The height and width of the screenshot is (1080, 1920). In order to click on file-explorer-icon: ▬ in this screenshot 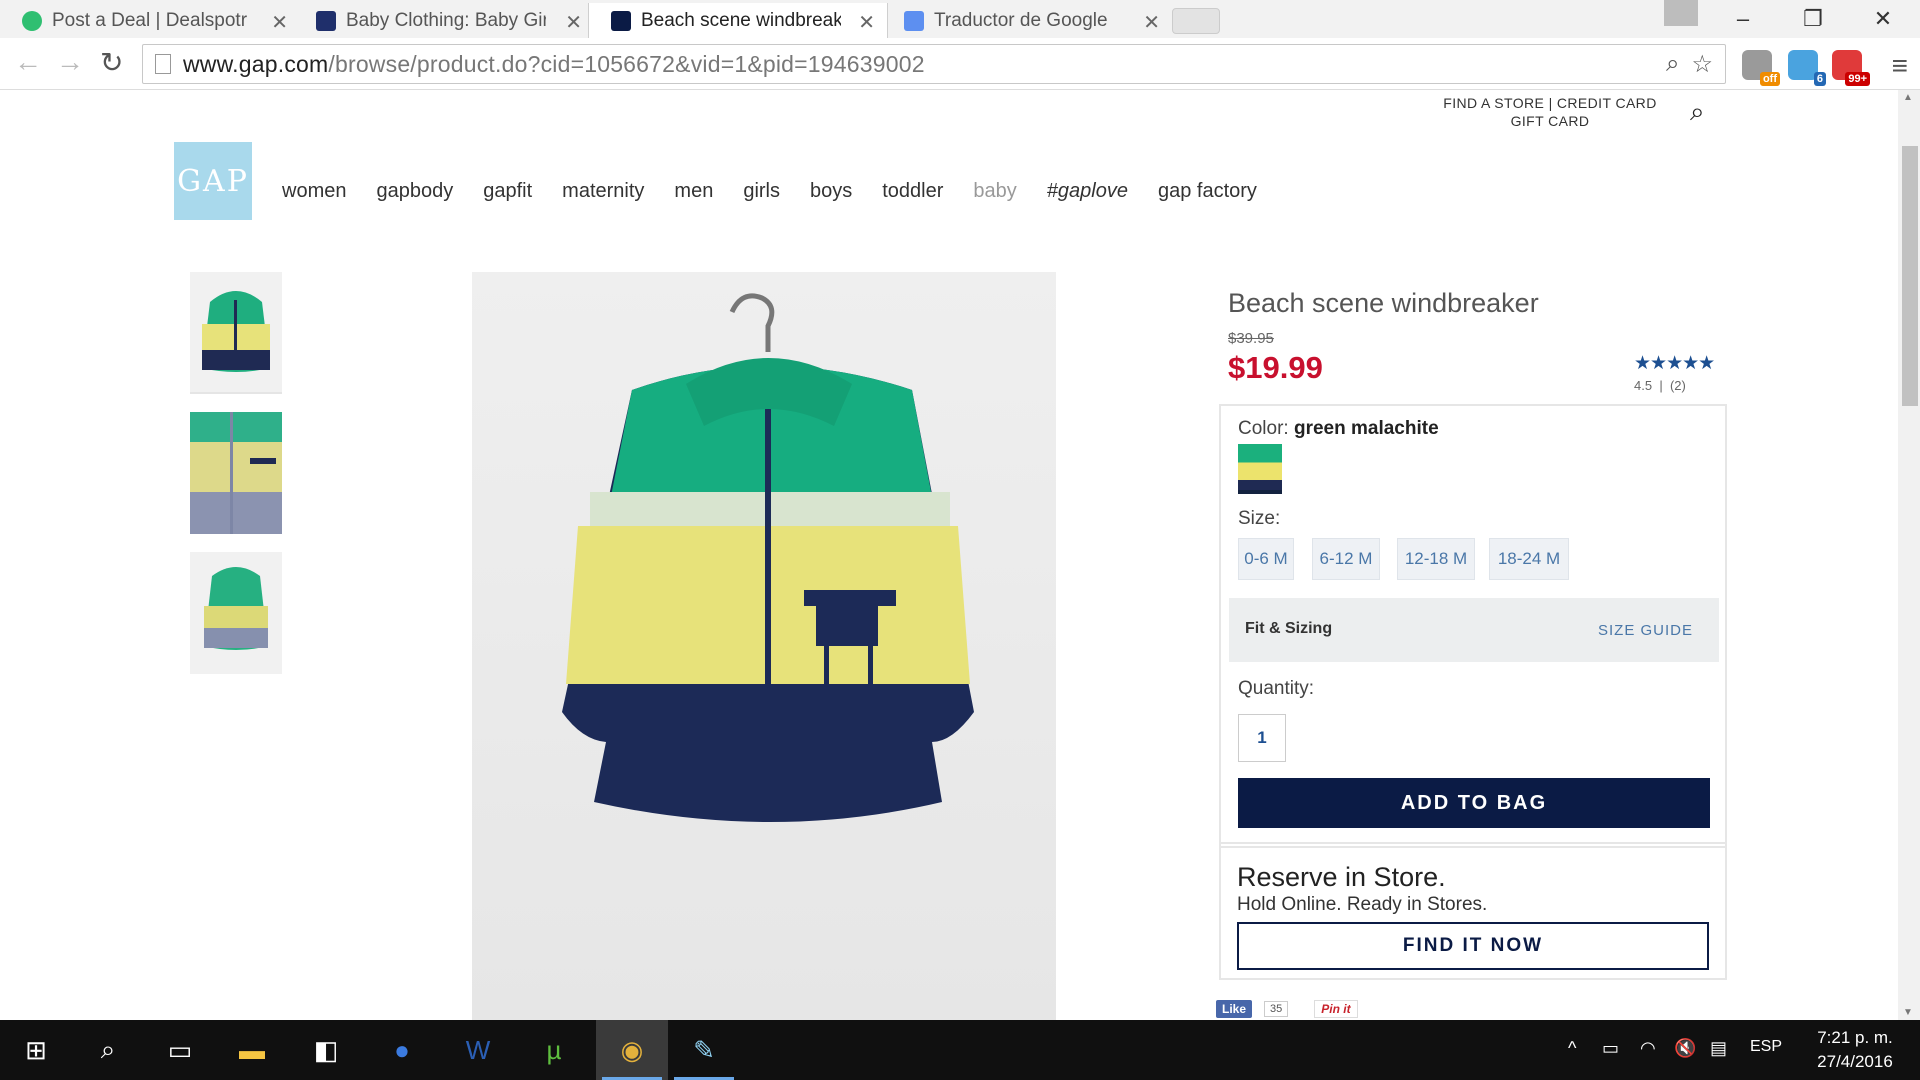, I will do `click(252, 1050)`.